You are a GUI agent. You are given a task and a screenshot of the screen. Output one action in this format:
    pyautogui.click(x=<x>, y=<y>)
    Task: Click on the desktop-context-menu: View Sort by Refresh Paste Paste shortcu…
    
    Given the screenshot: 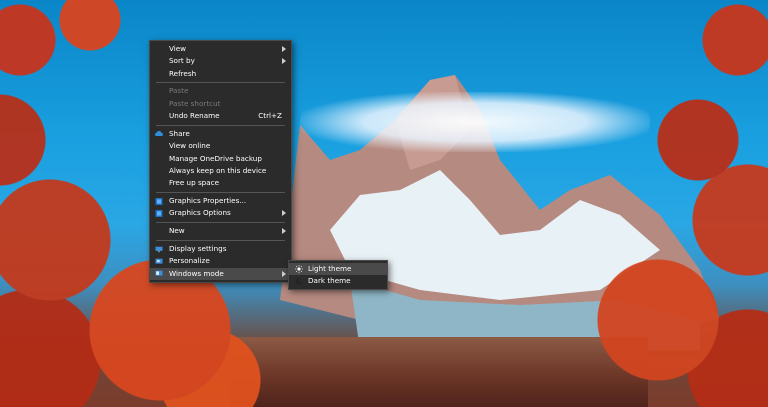 What is the action you would take?
    pyautogui.click(x=220, y=162)
    